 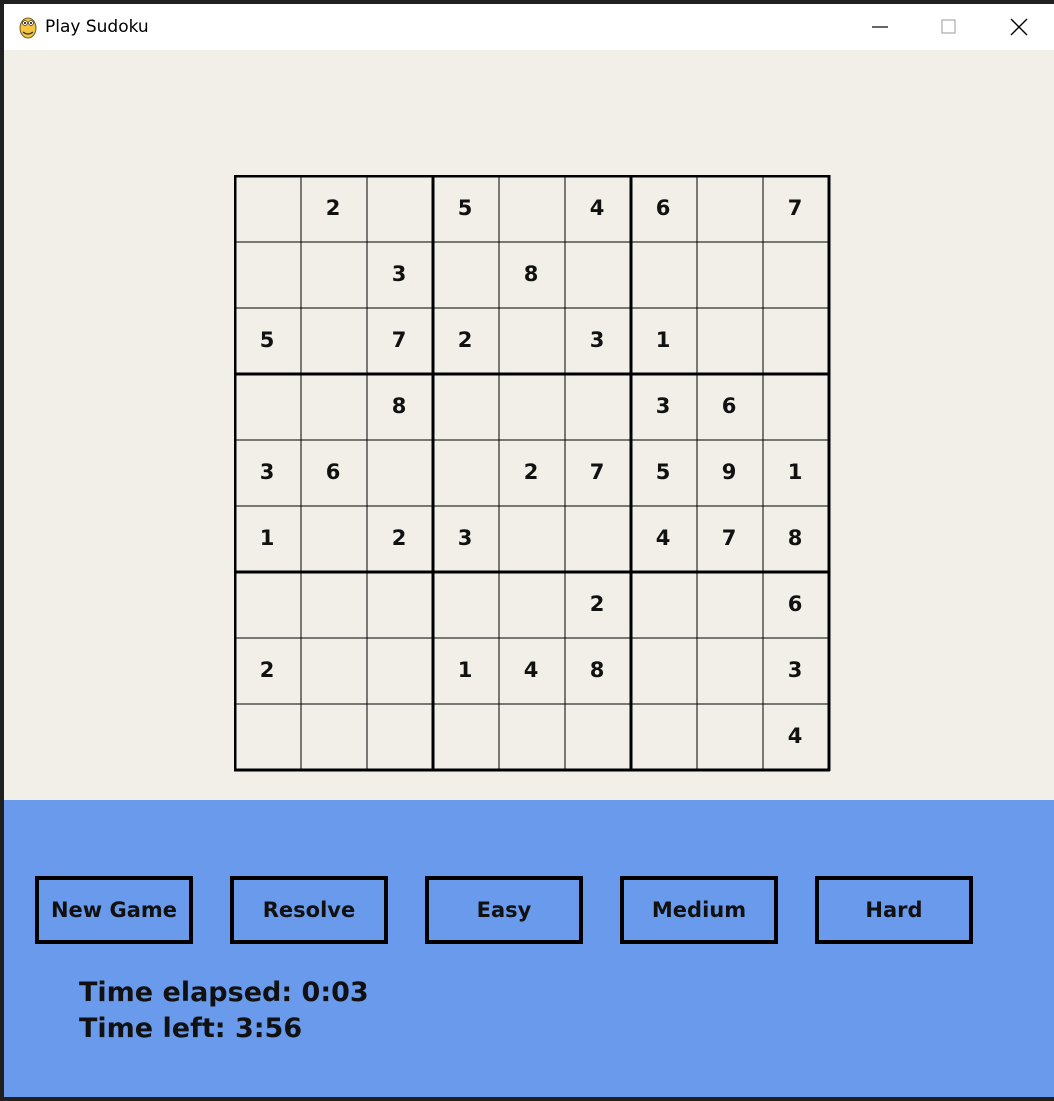 I want to click on close-icon, so click(x=1019, y=27).